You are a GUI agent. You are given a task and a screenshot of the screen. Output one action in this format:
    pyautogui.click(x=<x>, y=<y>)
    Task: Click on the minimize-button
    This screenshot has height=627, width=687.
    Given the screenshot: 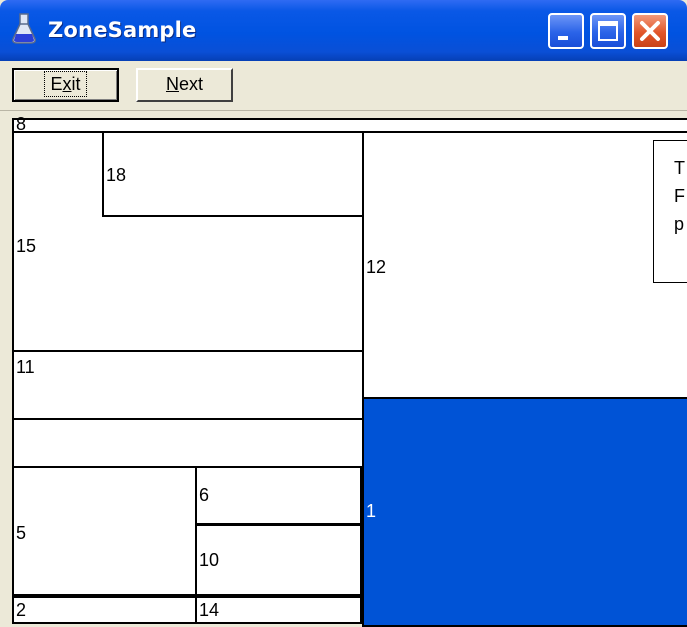 What is the action you would take?
    pyautogui.click(x=566, y=31)
    